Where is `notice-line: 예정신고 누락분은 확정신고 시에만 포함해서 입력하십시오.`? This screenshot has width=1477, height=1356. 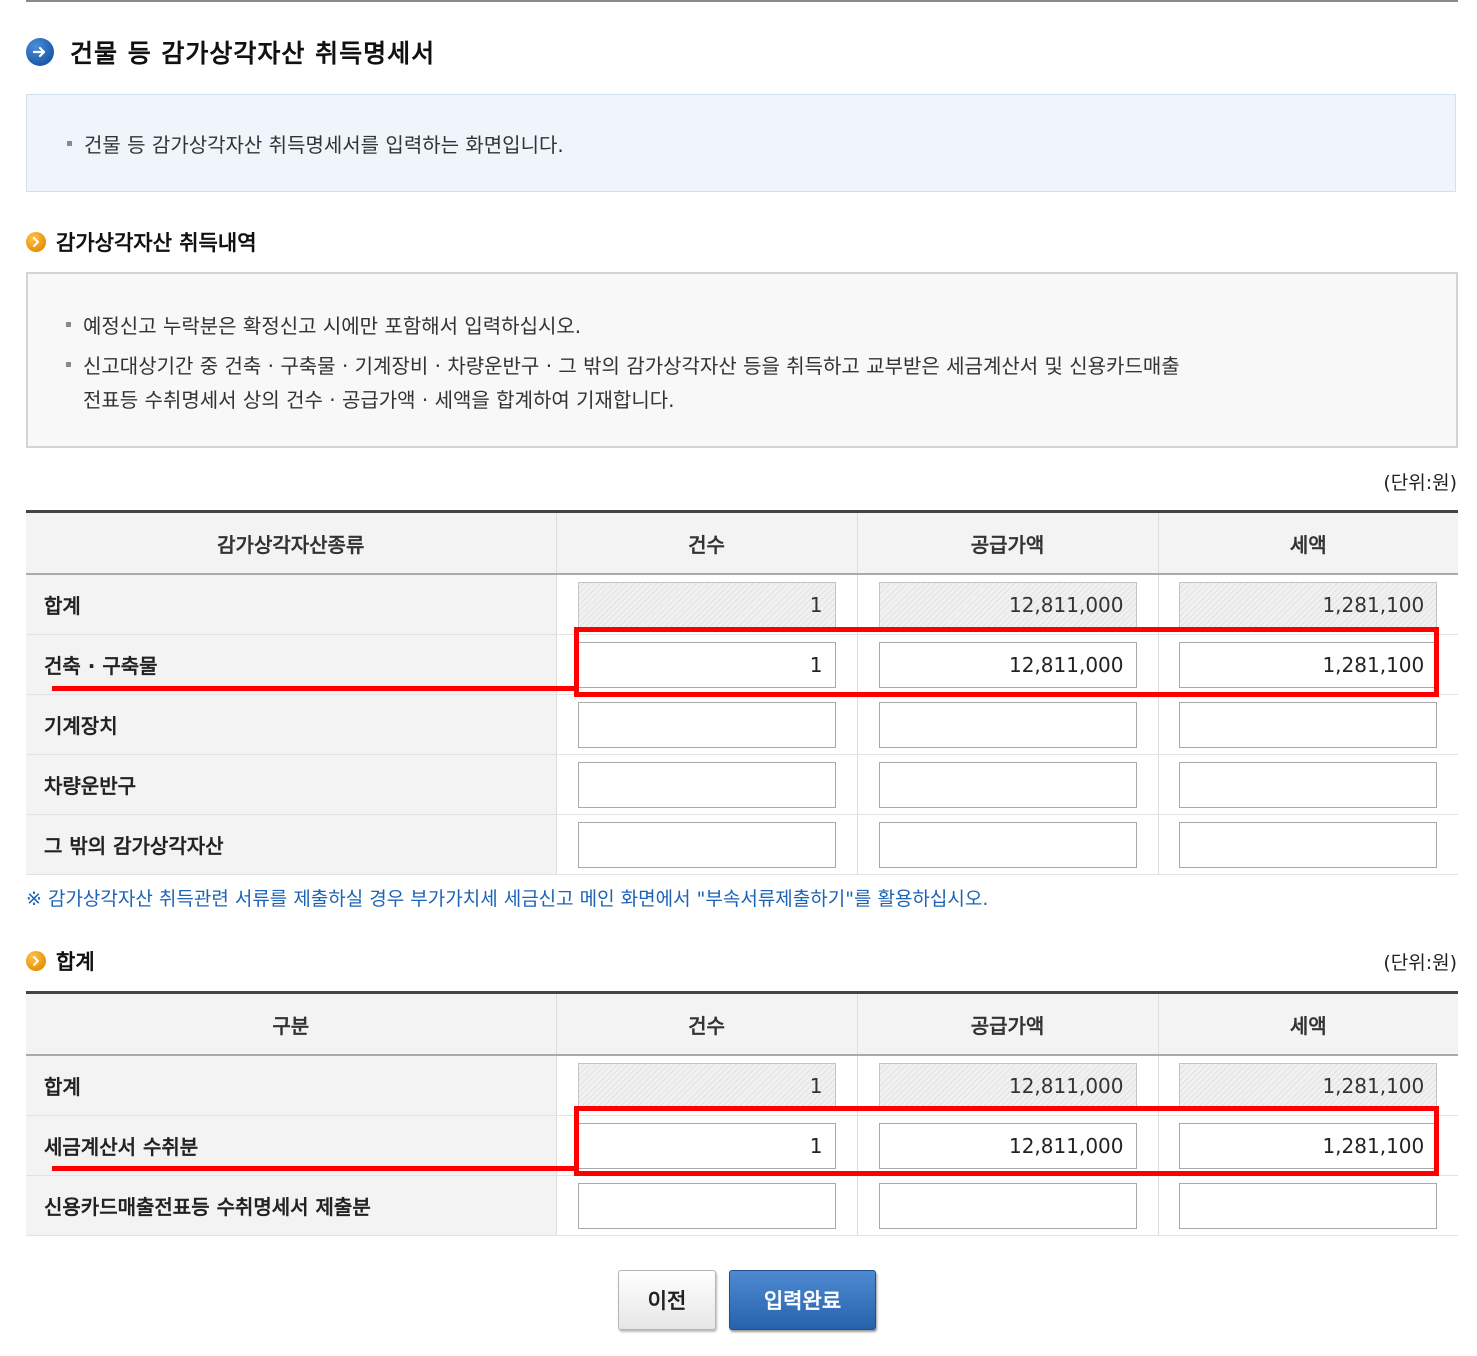 notice-line: 예정신고 누락분은 확정신고 시에만 포함해서 입력하십시오. is located at coordinates (323, 324).